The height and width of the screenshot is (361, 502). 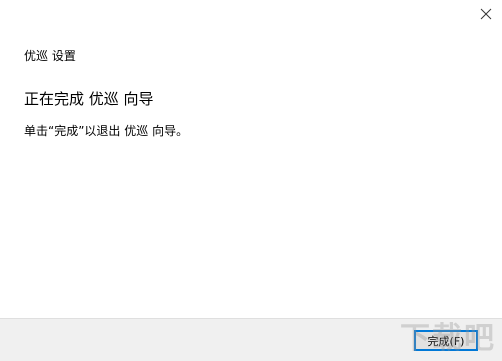 I want to click on button-bar: 完成(F), so click(x=251, y=339).